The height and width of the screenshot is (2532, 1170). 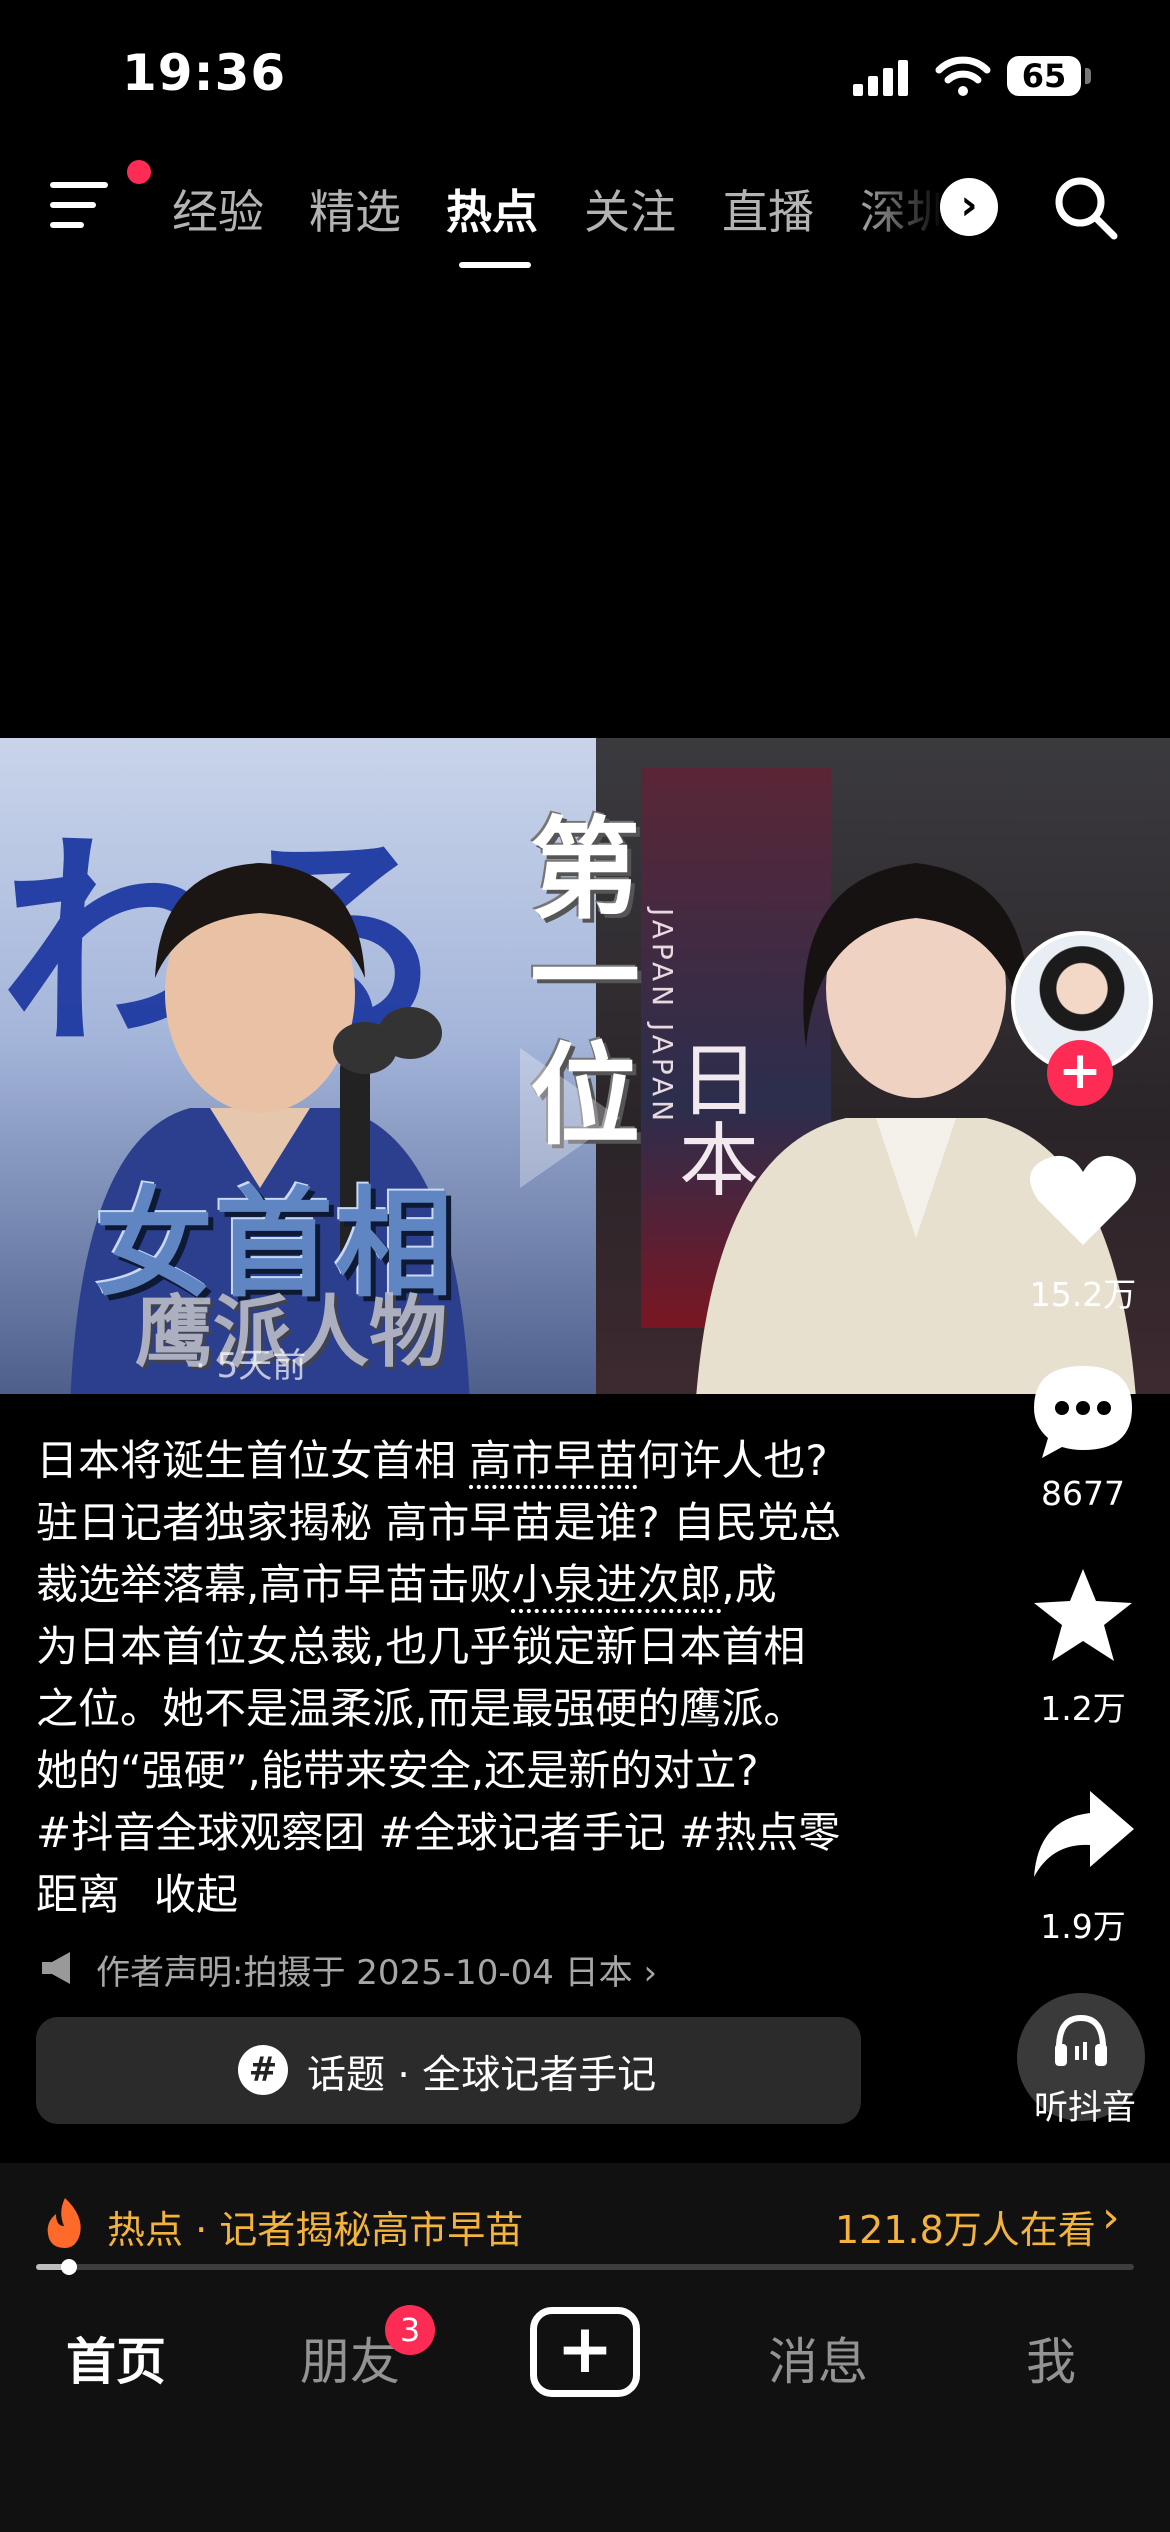 What do you see at coordinates (749, 1584) in the screenshot?
I see `caption-text: ,成` at bounding box center [749, 1584].